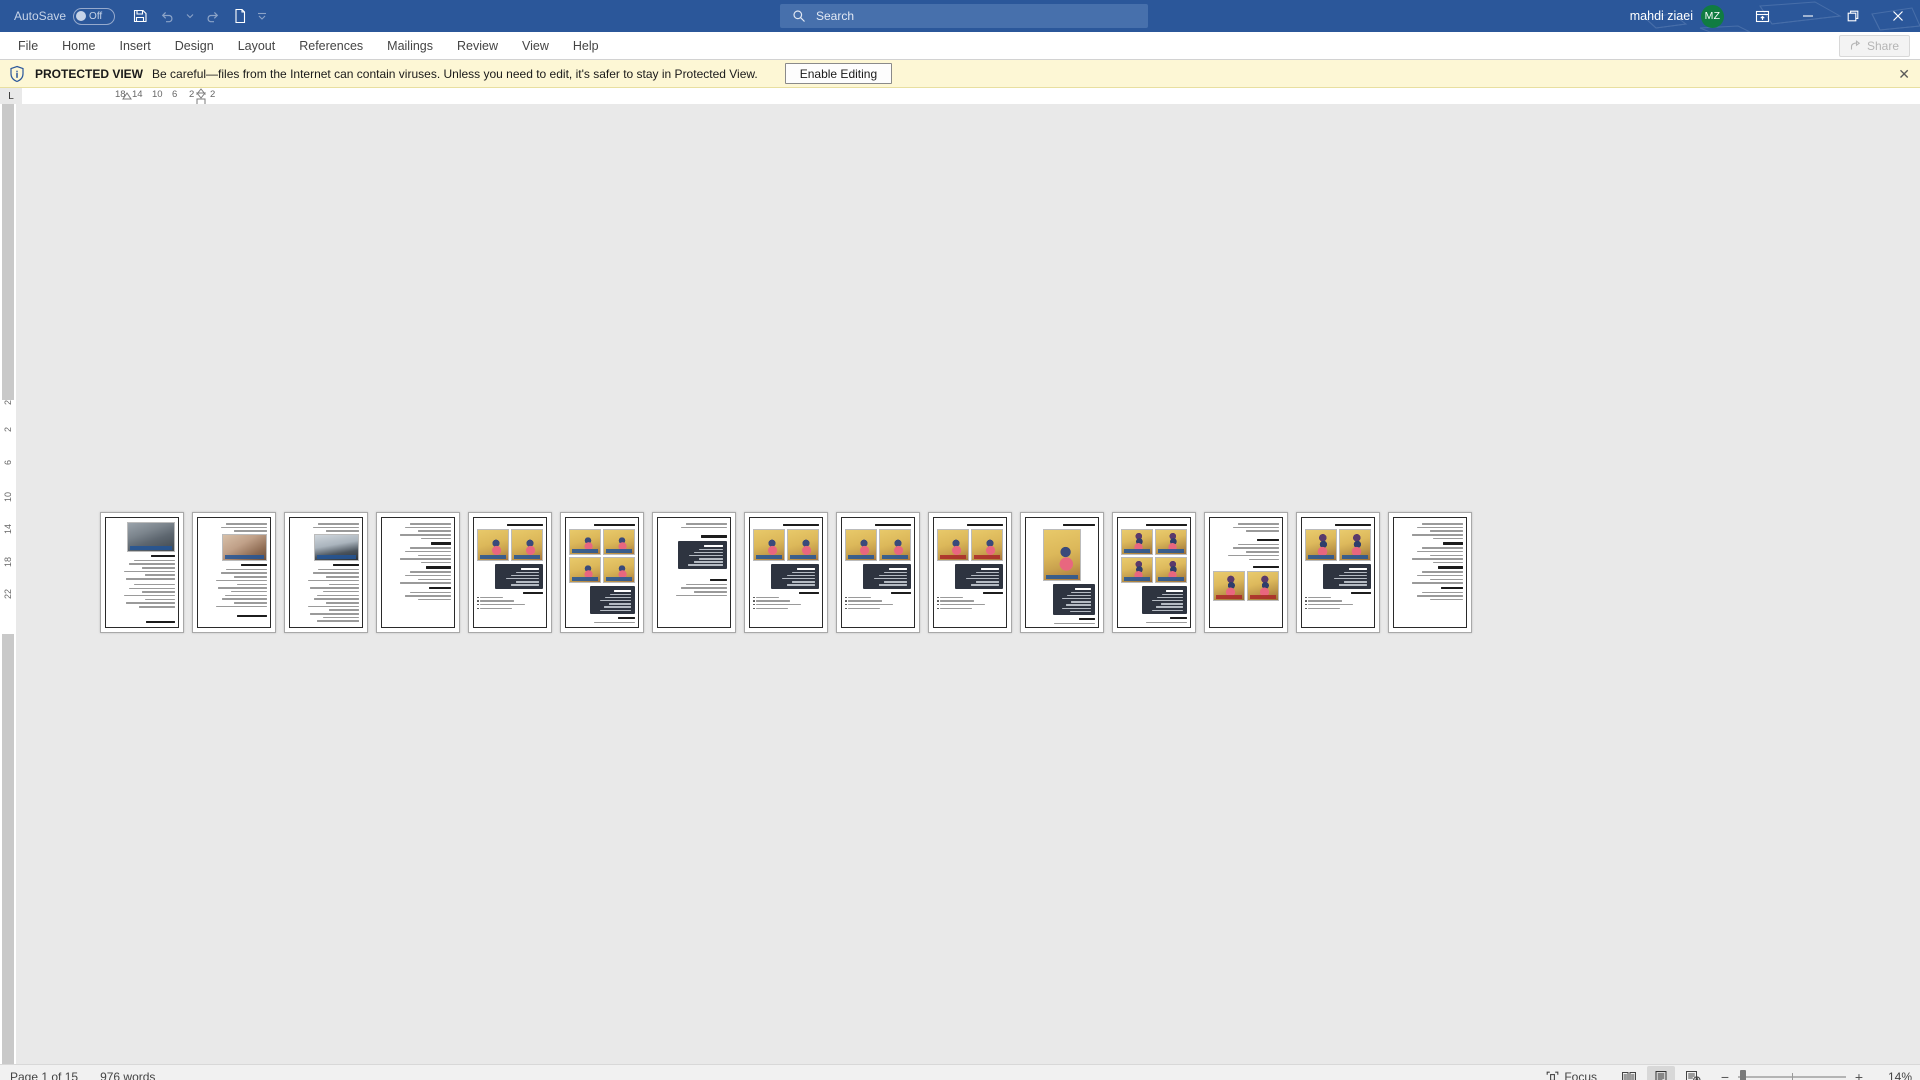 The image size is (1920, 1080). I want to click on close-button, so click(1897, 16).